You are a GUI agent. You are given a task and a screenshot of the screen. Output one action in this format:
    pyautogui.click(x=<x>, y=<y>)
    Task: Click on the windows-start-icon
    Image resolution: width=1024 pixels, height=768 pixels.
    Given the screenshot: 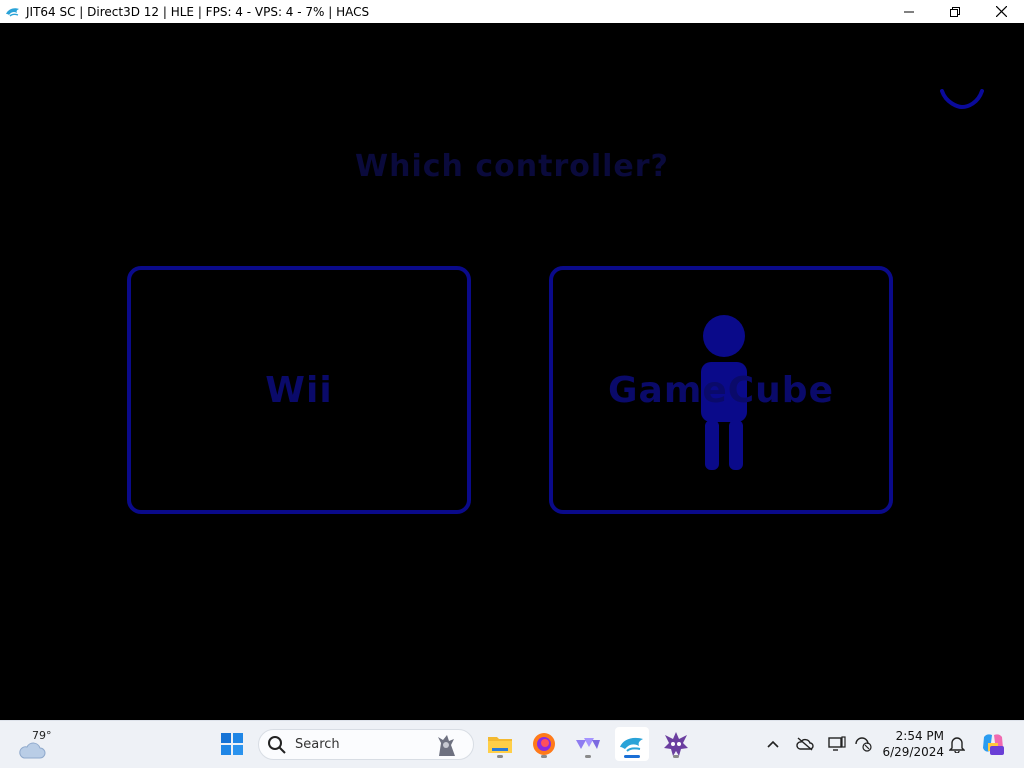 What is the action you would take?
    pyautogui.click(x=232, y=744)
    